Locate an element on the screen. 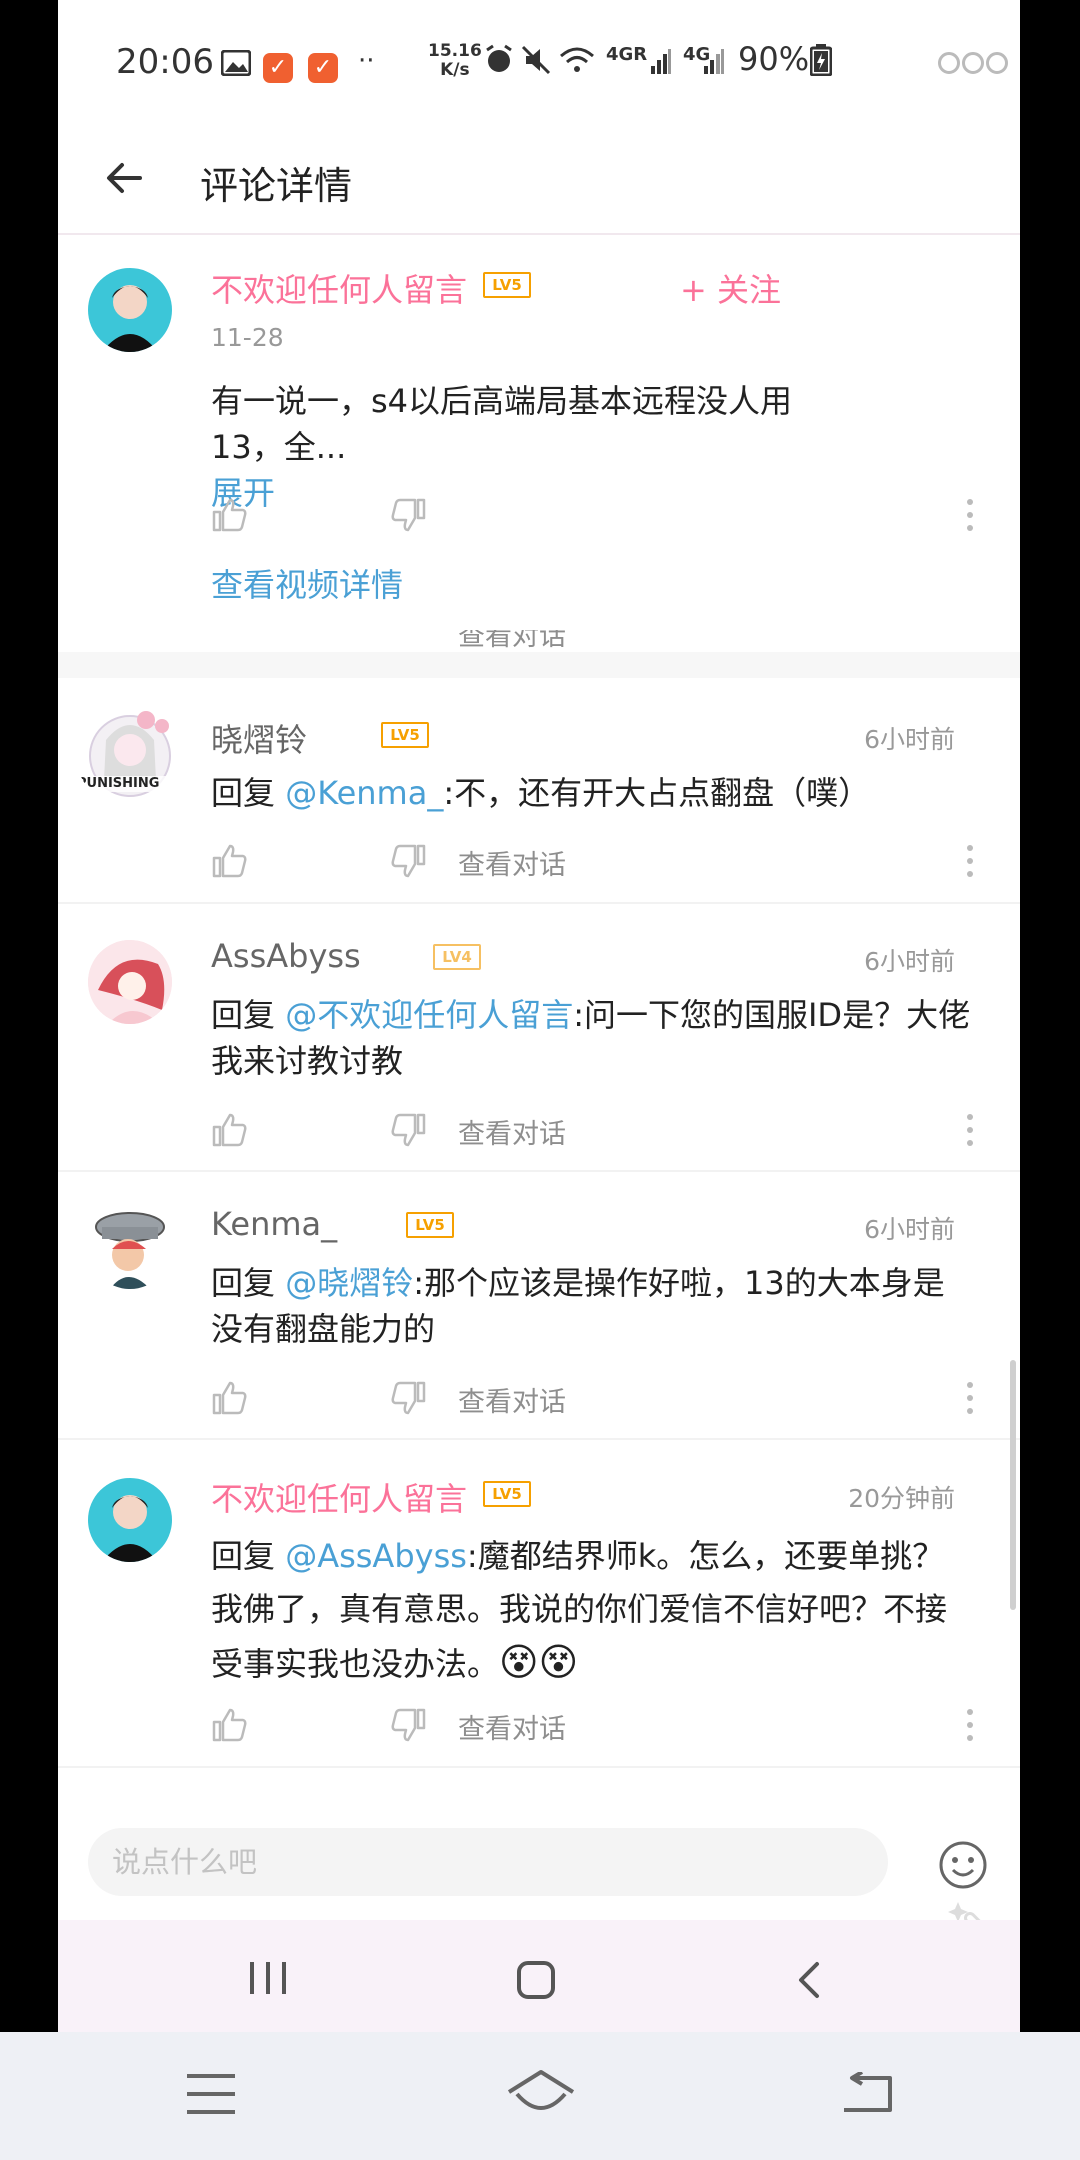 This screenshot has height=2160, width=1080. network-type-1: 4GR is located at coordinates (627, 54).